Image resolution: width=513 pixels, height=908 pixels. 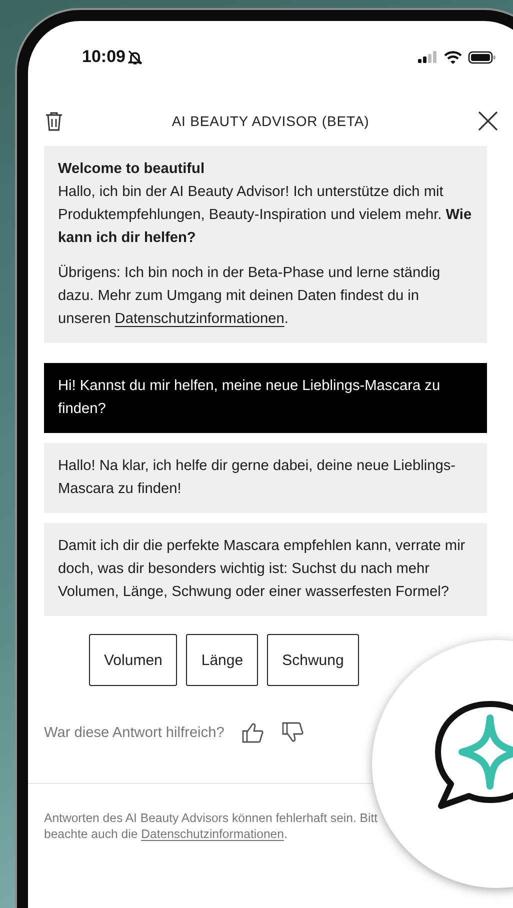 What do you see at coordinates (112, 57) in the screenshot?
I see `status-time: 10:09` at bounding box center [112, 57].